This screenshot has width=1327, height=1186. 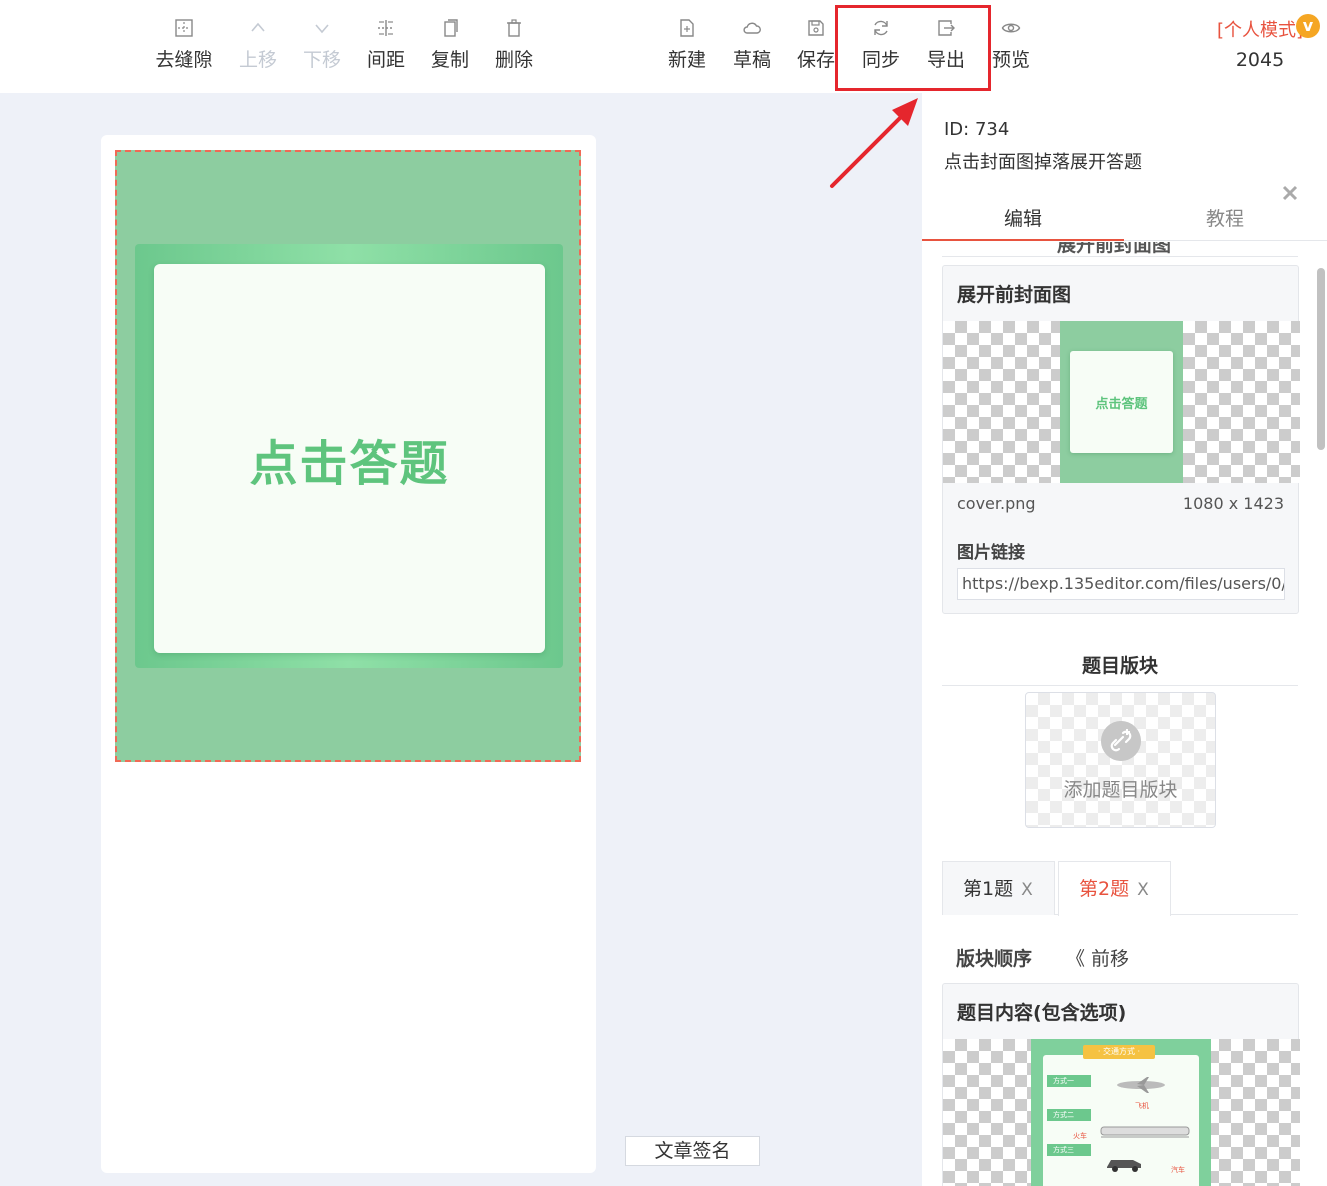 What do you see at coordinates (945, 60) in the screenshot?
I see `export-label: 导出` at bounding box center [945, 60].